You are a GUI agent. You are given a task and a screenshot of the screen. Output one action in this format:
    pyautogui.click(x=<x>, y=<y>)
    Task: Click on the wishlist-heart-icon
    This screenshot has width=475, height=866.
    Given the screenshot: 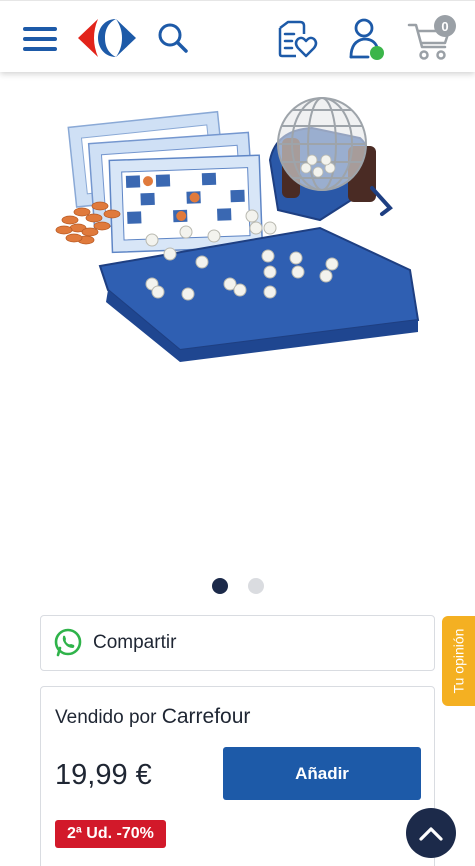 What is the action you would take?
    pyautogui.click(x=298, y=39)
    